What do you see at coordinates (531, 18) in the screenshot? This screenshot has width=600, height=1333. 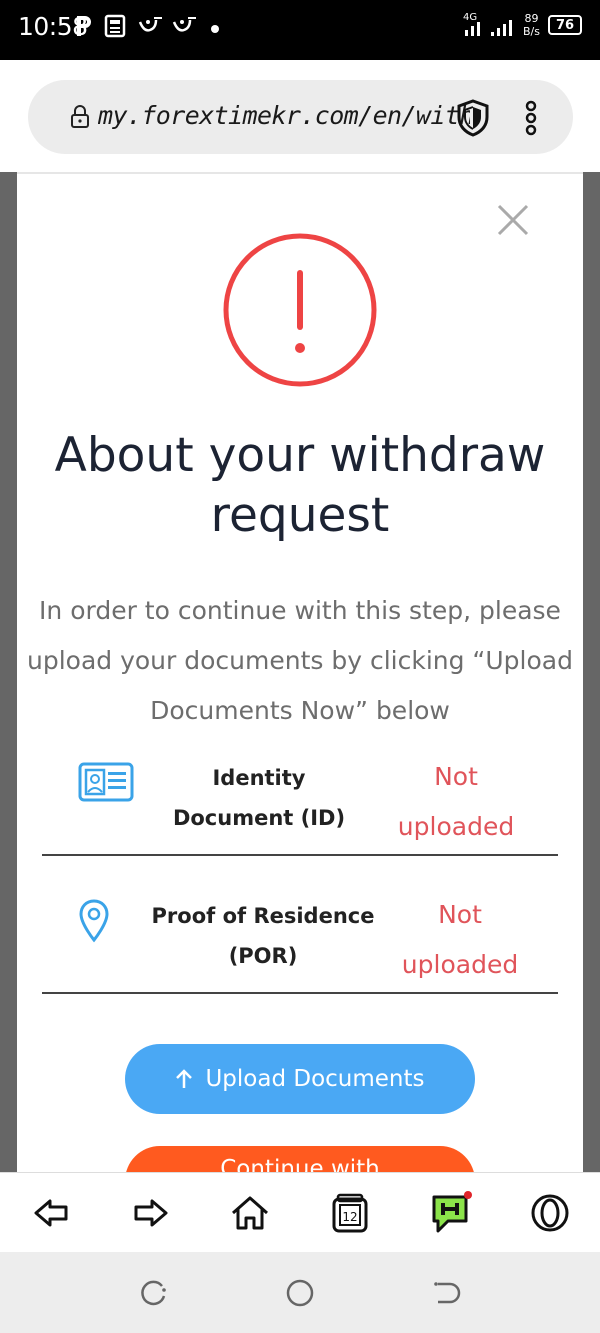 I see `net-speed-value: 89` at bounding box center [531, 18].